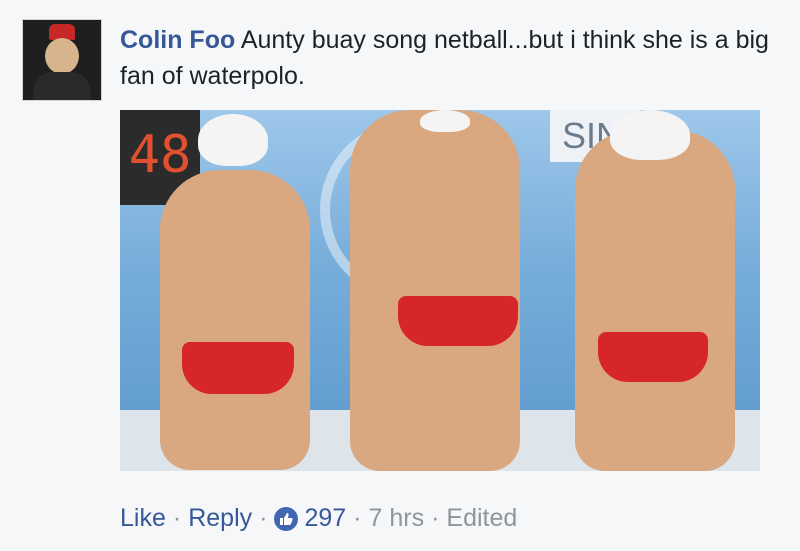 This screenshot has width=800, height=551. What do you see at coordinates (653, 357) in the screenshot?
I see `player-right-trunks` at bounding box center [653, 357].